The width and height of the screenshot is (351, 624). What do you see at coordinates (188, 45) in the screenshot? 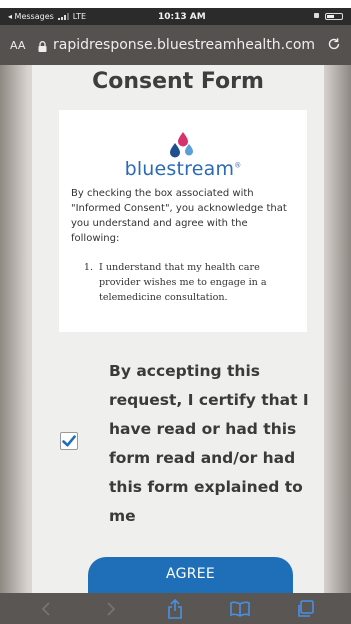
I see `url-text: rapidresponse.bluestreamhealth.com` at bounding box center [188, 45].